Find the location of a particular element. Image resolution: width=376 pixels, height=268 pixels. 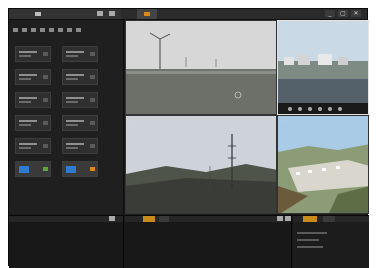

tab-properties is located at coordinates (310, 219).